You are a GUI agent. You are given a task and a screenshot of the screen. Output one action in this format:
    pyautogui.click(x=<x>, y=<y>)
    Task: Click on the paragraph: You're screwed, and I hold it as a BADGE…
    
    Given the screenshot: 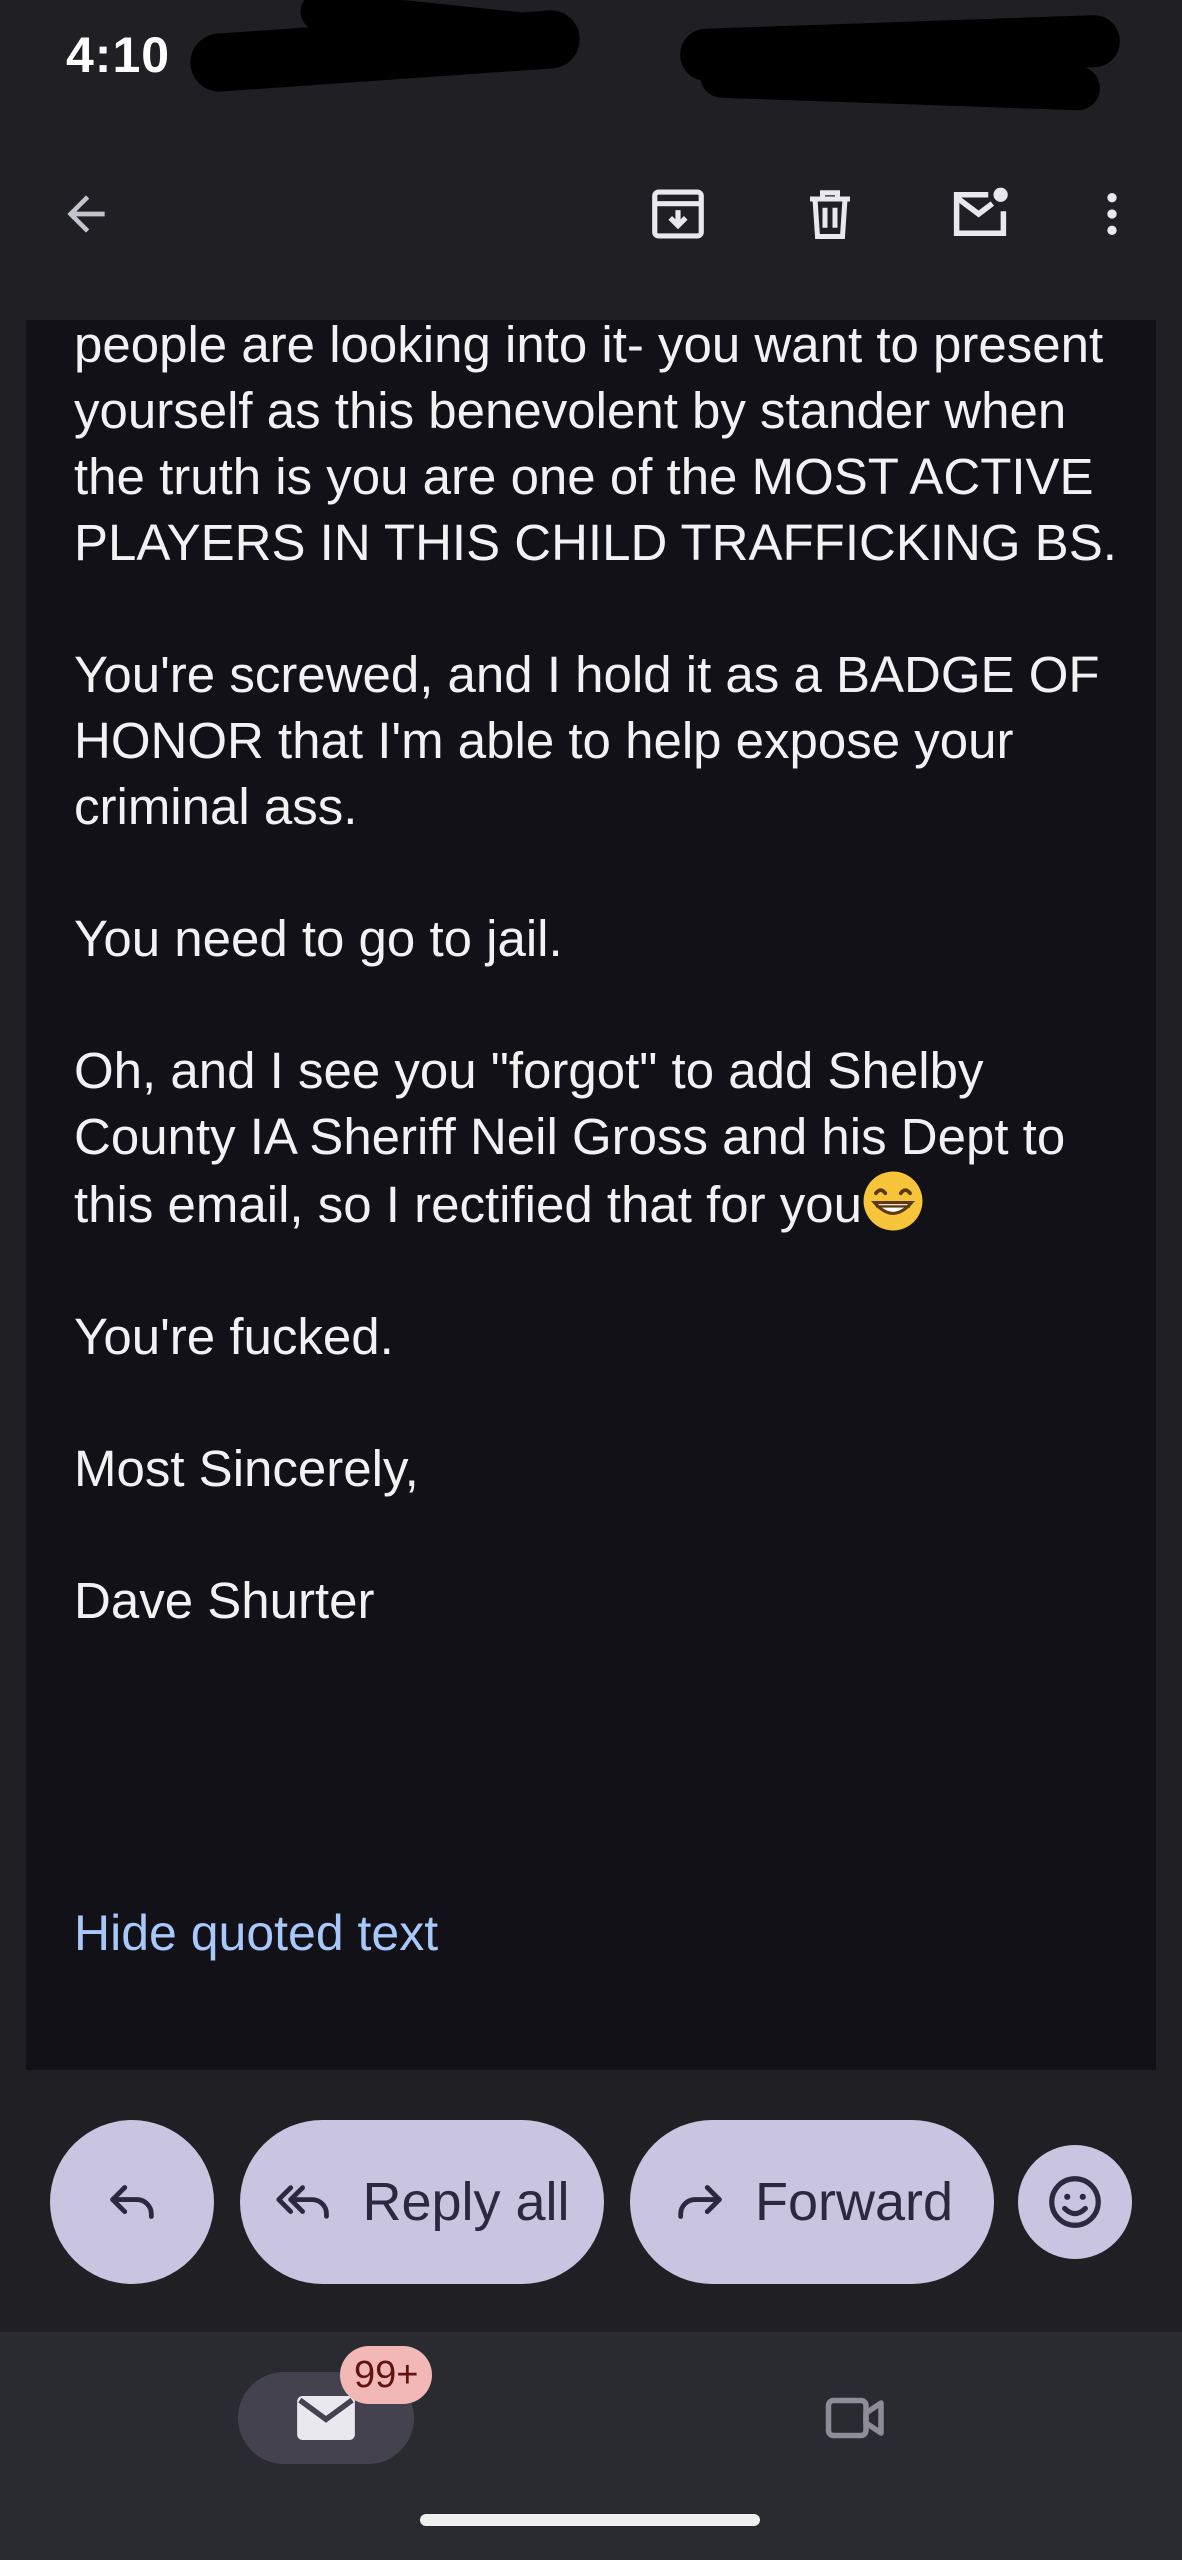 What is the action you would take?
    pyautogui.click(x=587, y=740)
    